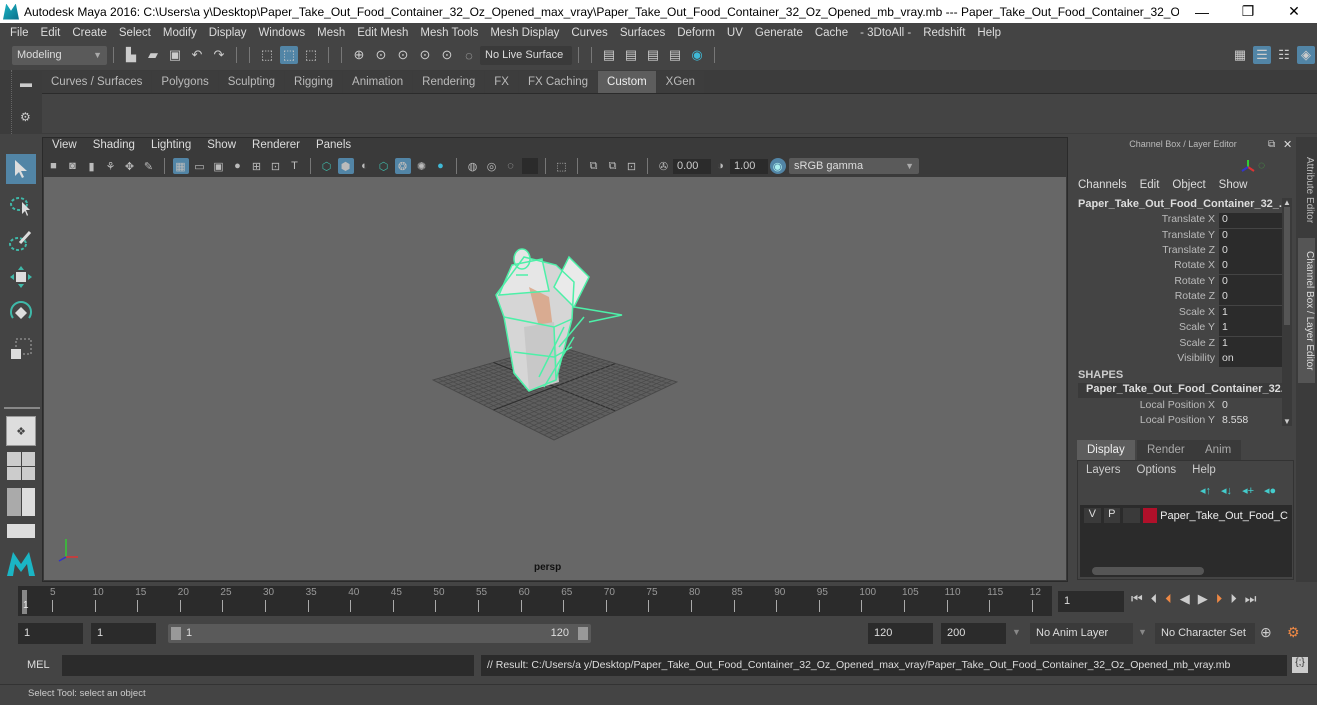 The image size is (1317, 705). What do you see at coordinates (331, 33) in the screenshot?
I see `menu-mesh: Mesh` at bounding box center [331, 33].